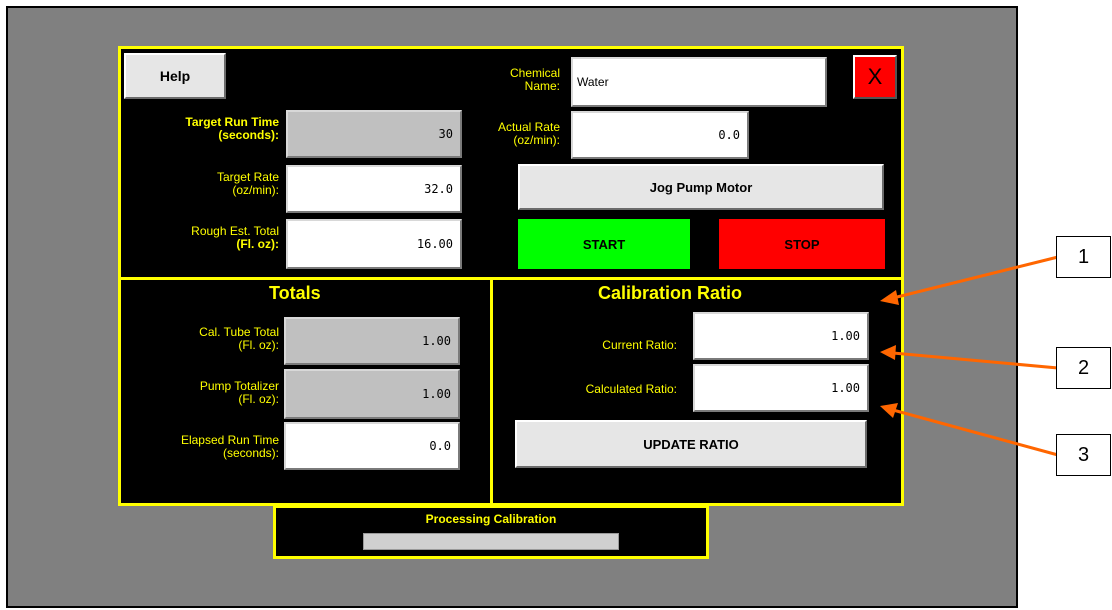 The height and width of the screenshot is (610, 1112). I want to click on callout-label-1: 1, so click(1083, 257).